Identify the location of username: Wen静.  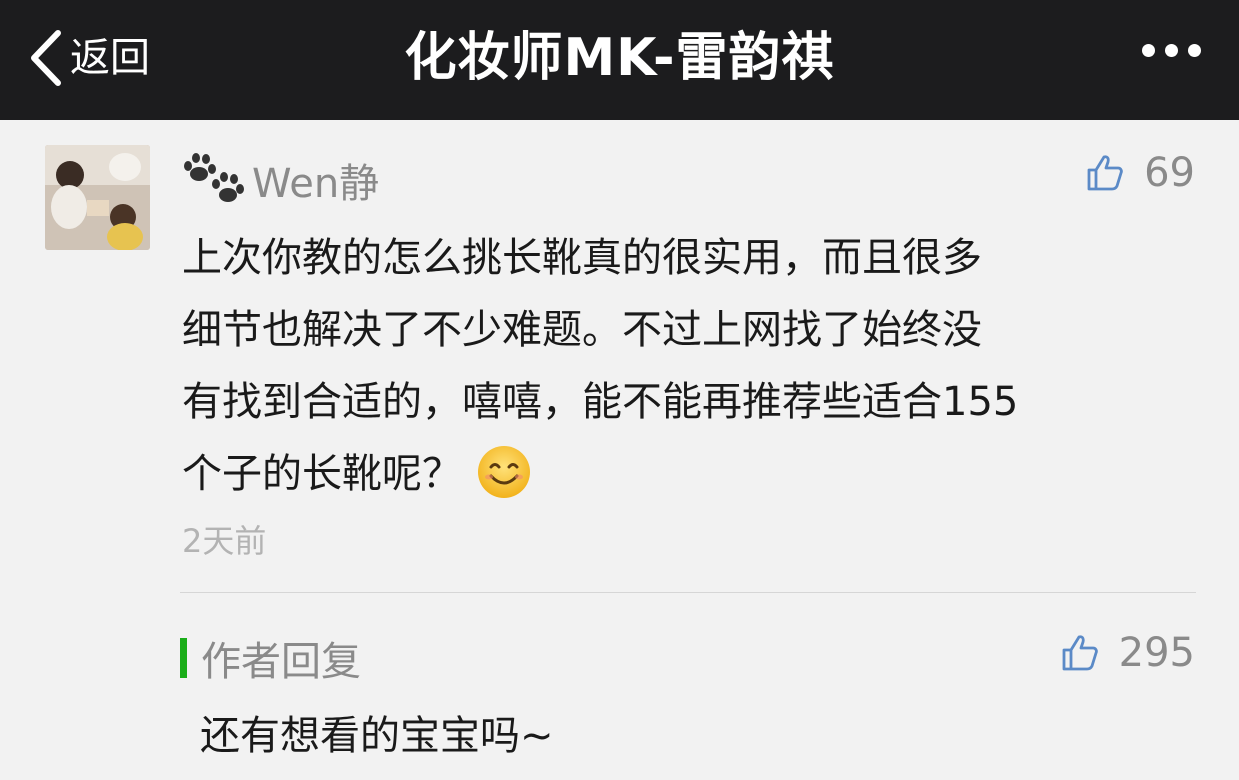
(316, 184).